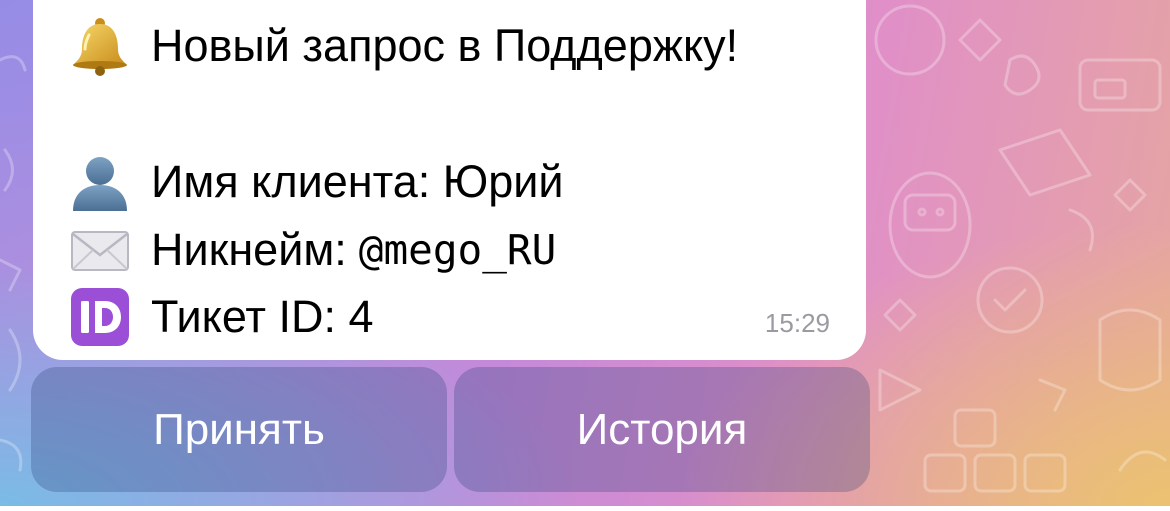 This screenshot has height=511, width=1170. I want to click on message-timestamp: 15:29, so click(797, 323).